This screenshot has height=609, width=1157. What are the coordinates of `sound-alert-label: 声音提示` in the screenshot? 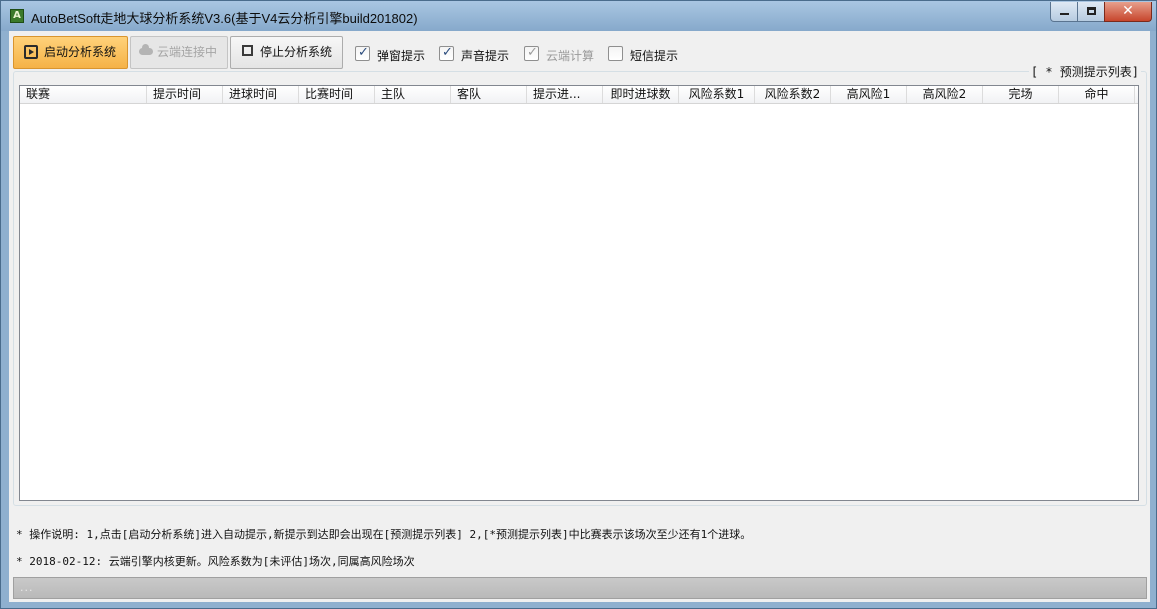 It's located at (485, 56).